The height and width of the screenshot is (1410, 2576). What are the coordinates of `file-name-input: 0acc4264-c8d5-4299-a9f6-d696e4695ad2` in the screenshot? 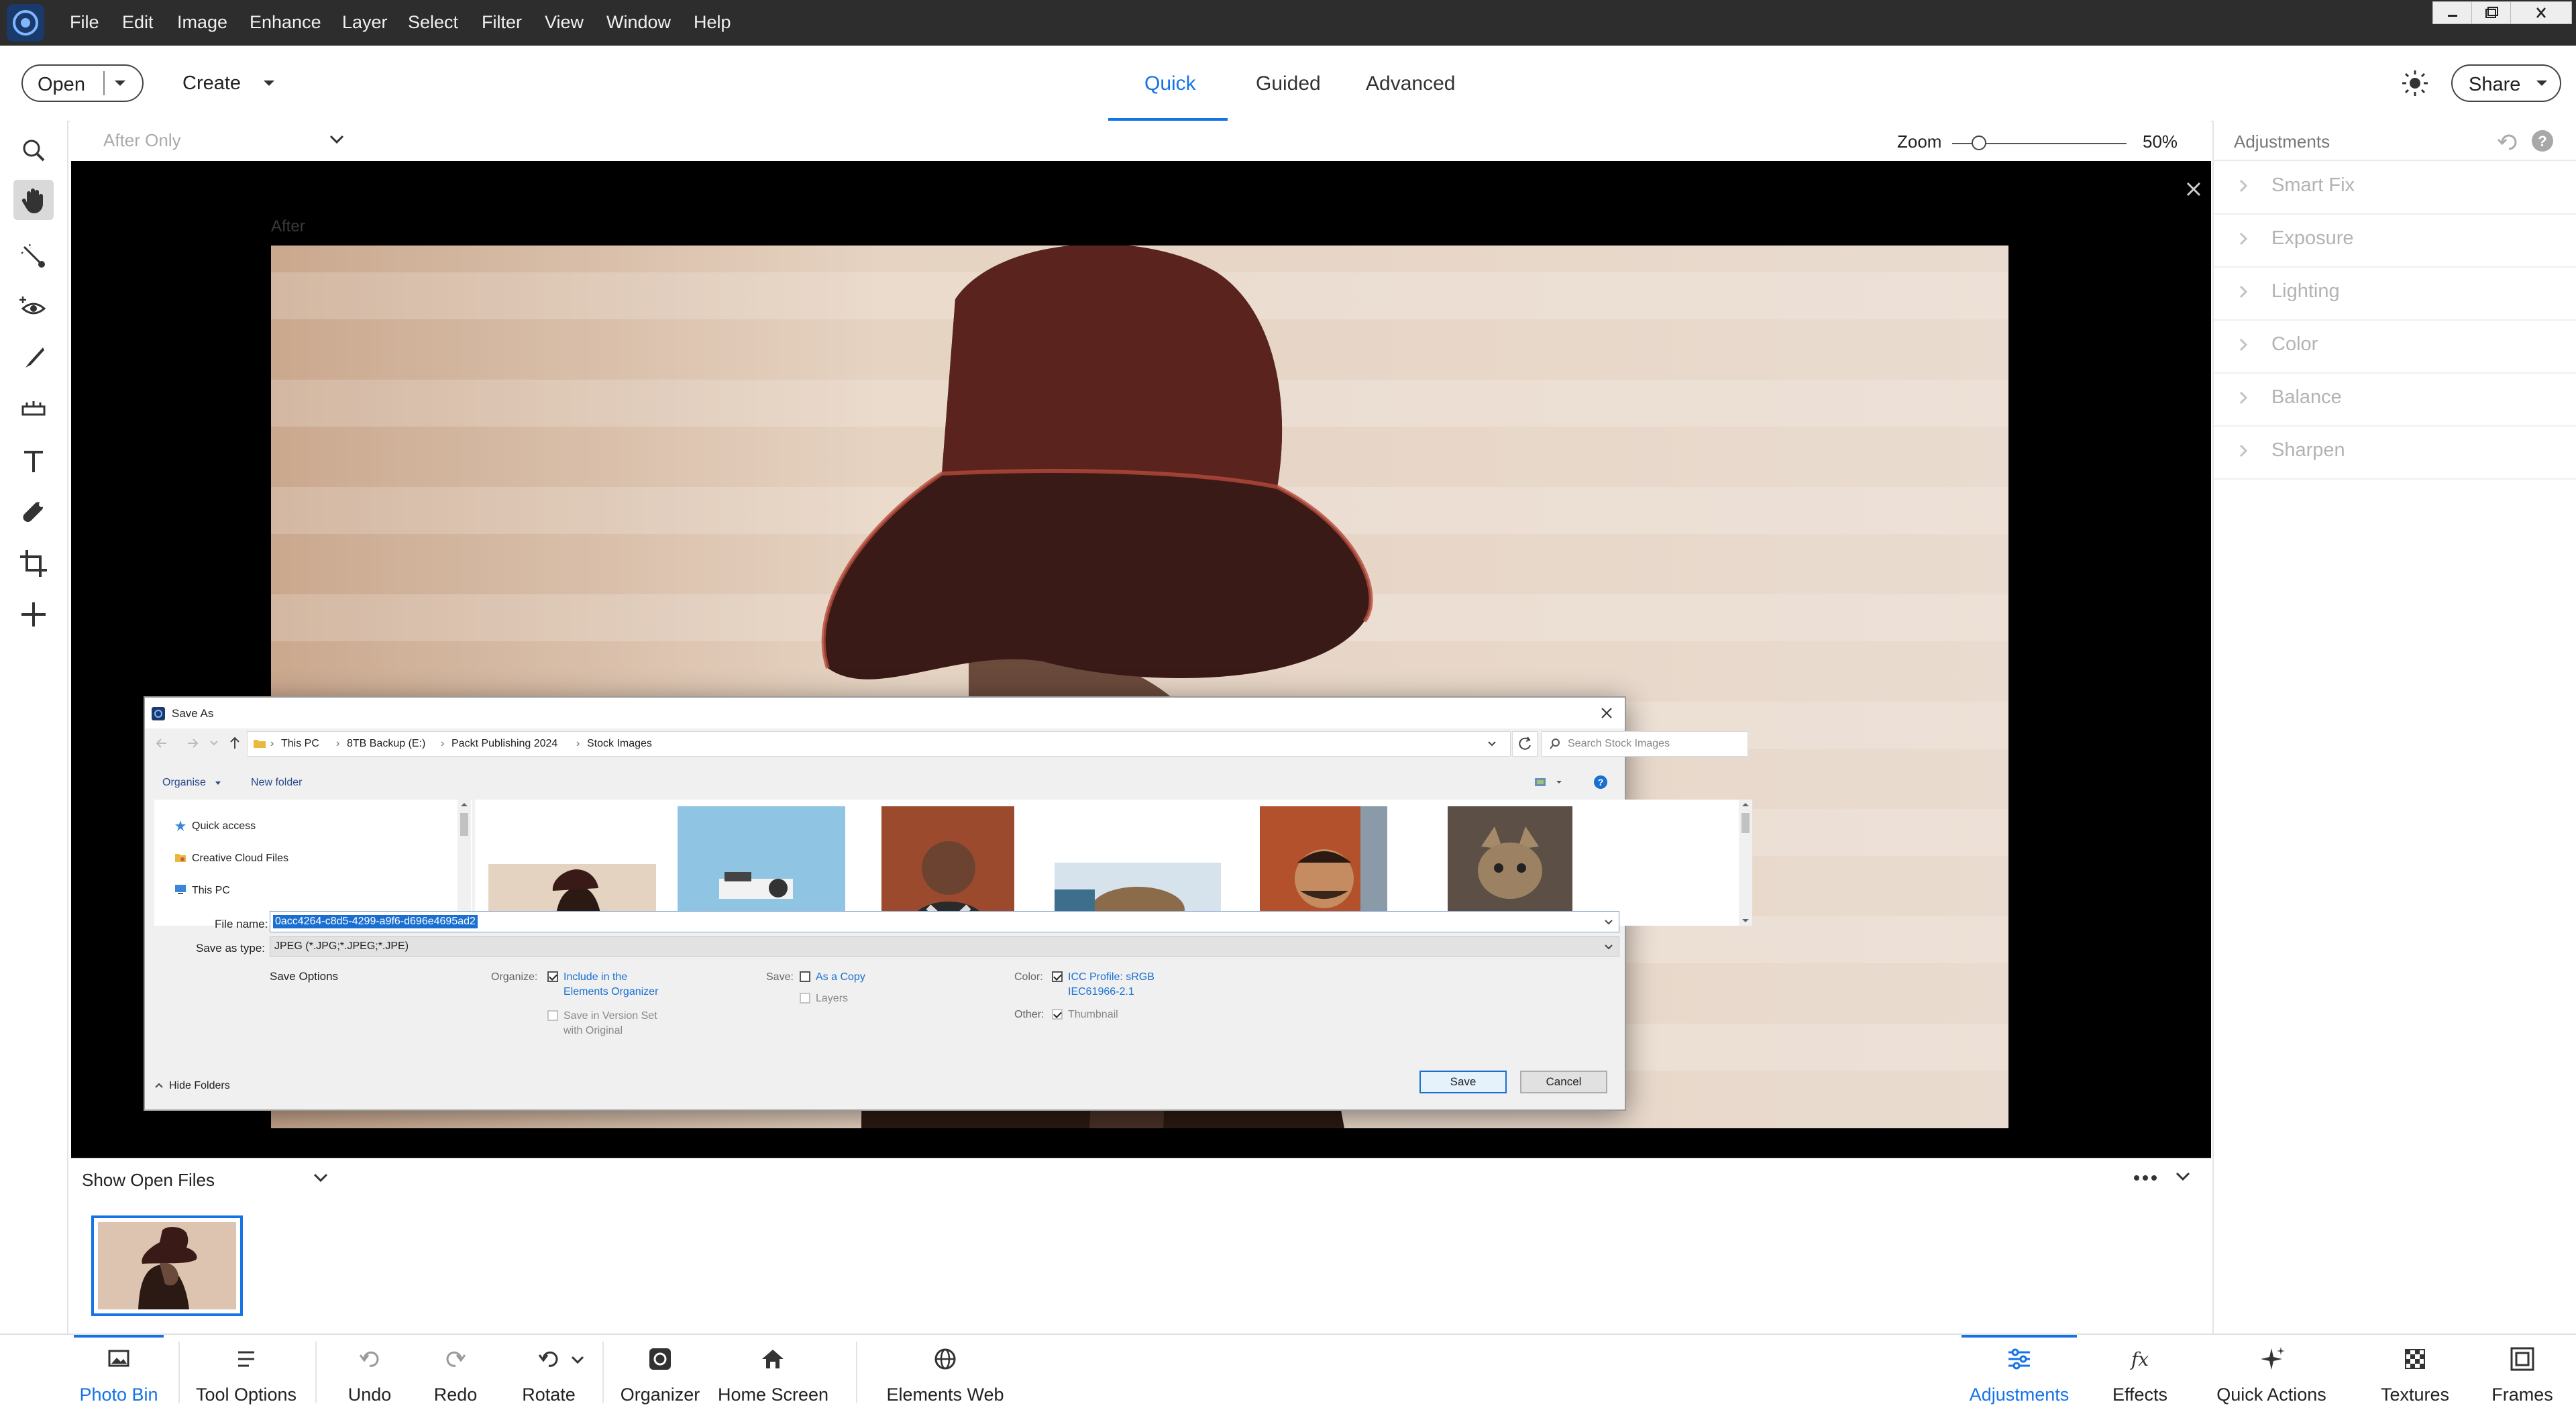 It's located at (944, 921).